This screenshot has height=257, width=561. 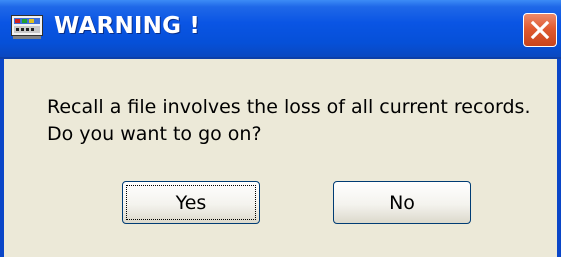 What do you see at coordinates (127, 26) in the screenshot?
I see `window-title: WARNING !` at bounding box center [127, 26].